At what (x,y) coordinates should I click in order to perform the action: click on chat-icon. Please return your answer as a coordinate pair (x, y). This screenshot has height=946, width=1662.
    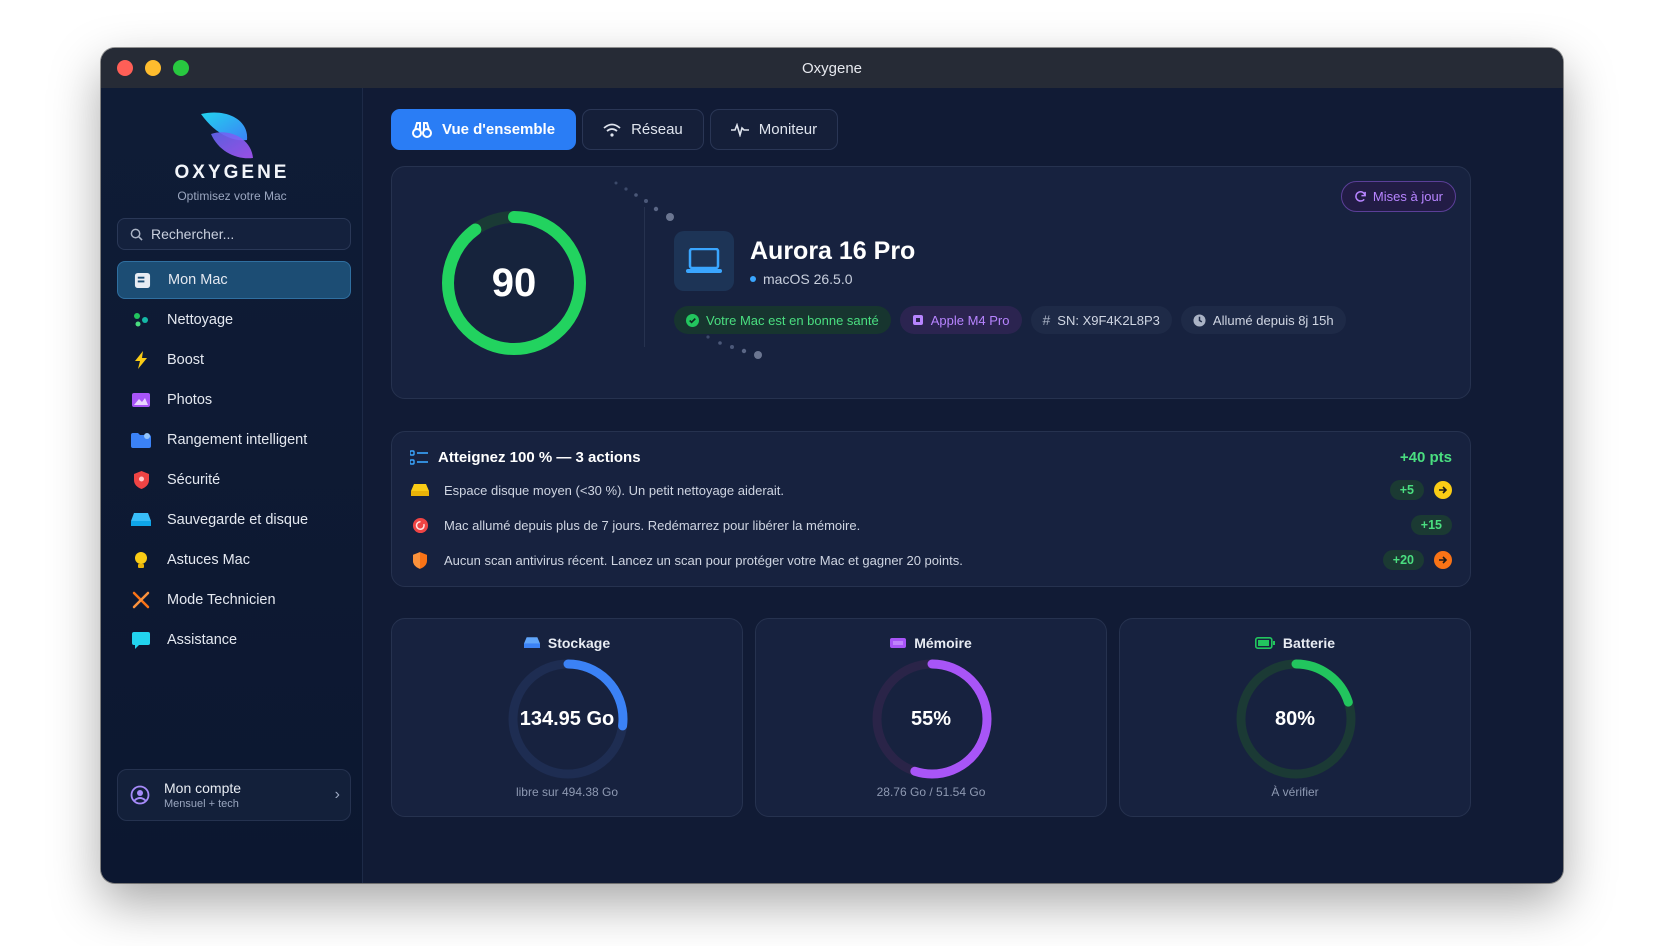
    Looking at the image, I should click on (141, 640).